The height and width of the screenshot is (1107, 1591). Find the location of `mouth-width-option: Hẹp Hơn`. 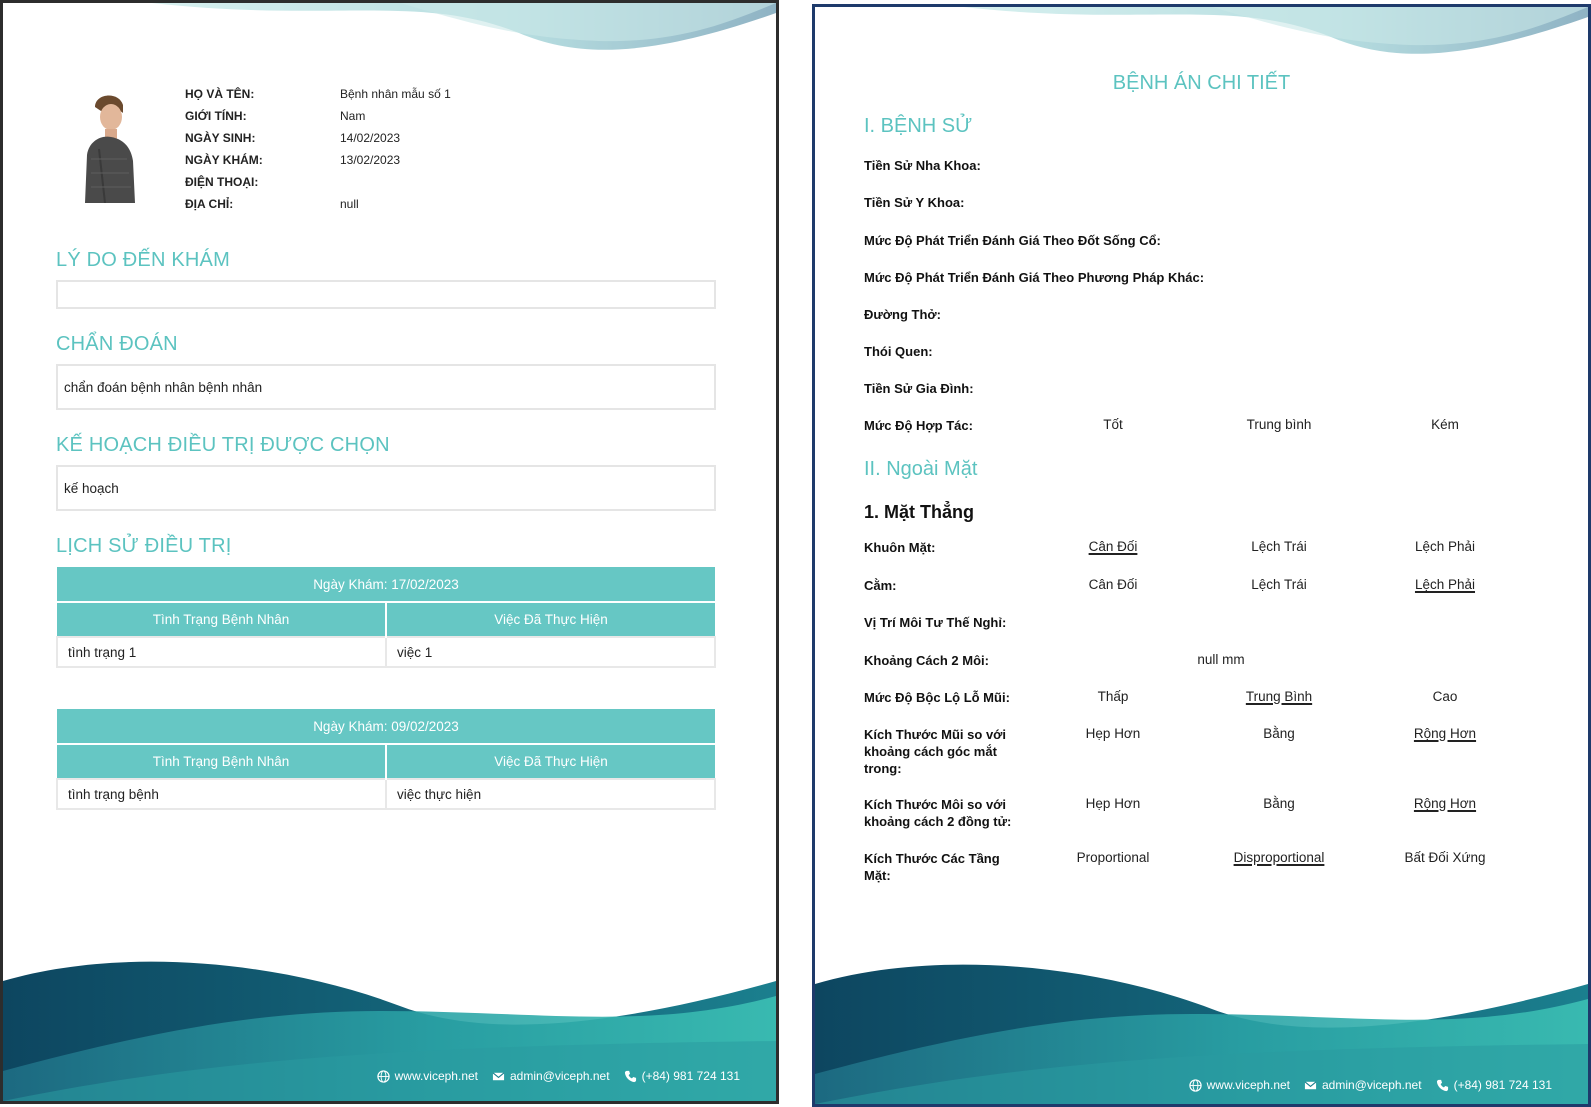

mouth-width-option: Hẹp Hơn is located at coordinates (1113, 803).